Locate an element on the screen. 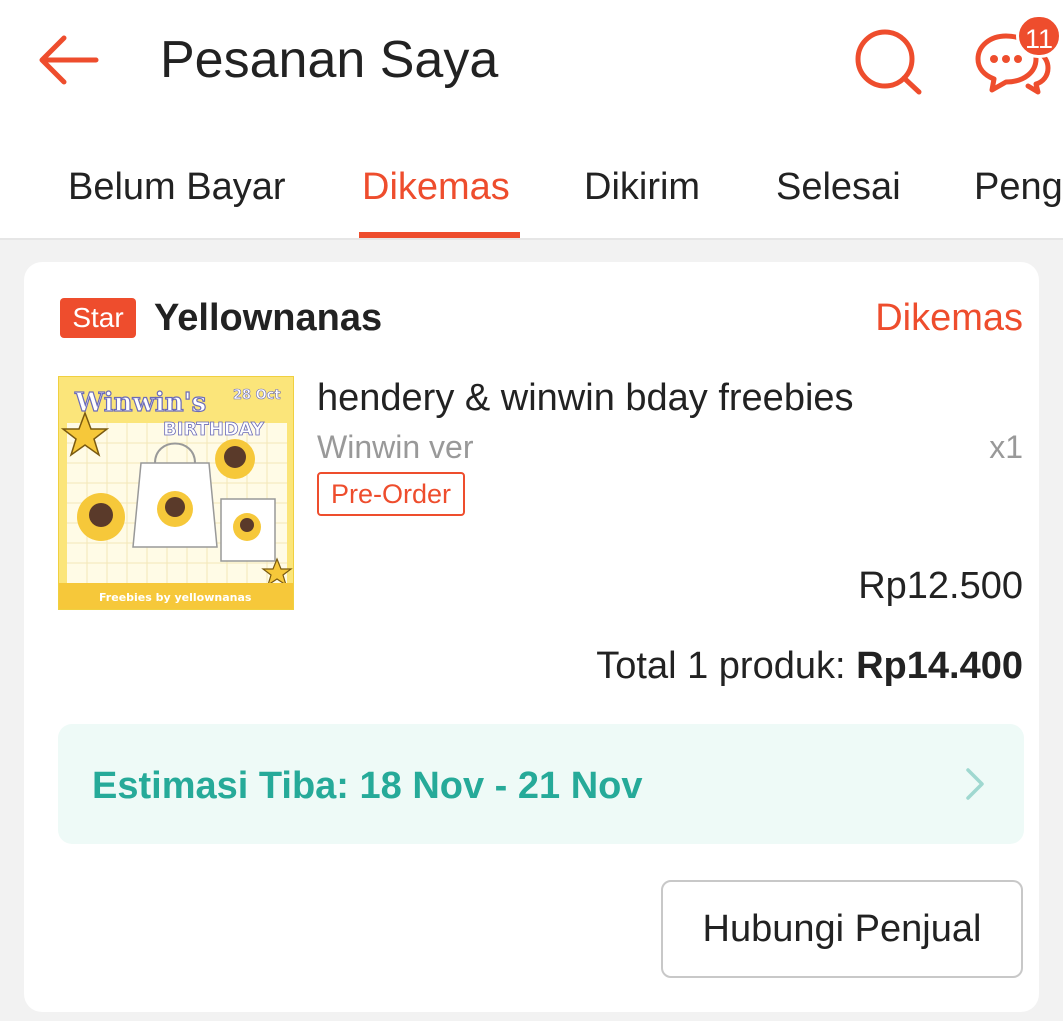  order-total: Total 1 produk: Rp14.400 is located at coordinates (809, 666).